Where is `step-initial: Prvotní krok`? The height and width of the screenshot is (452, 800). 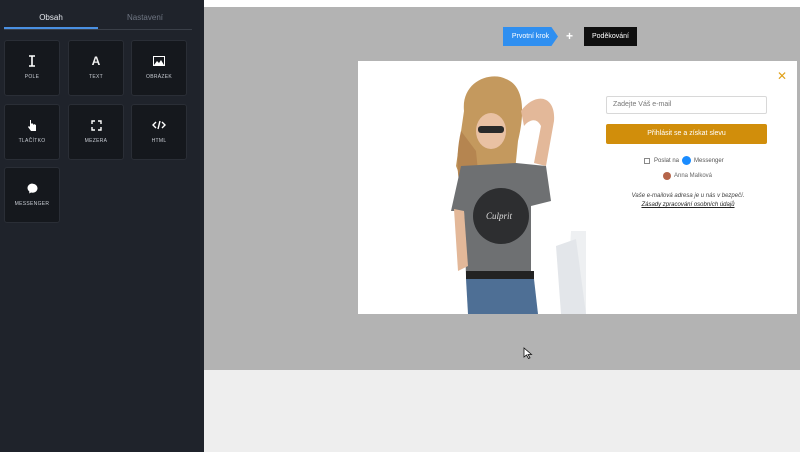
step-initial: Prvotní krok is located at coordinates (530, 36).